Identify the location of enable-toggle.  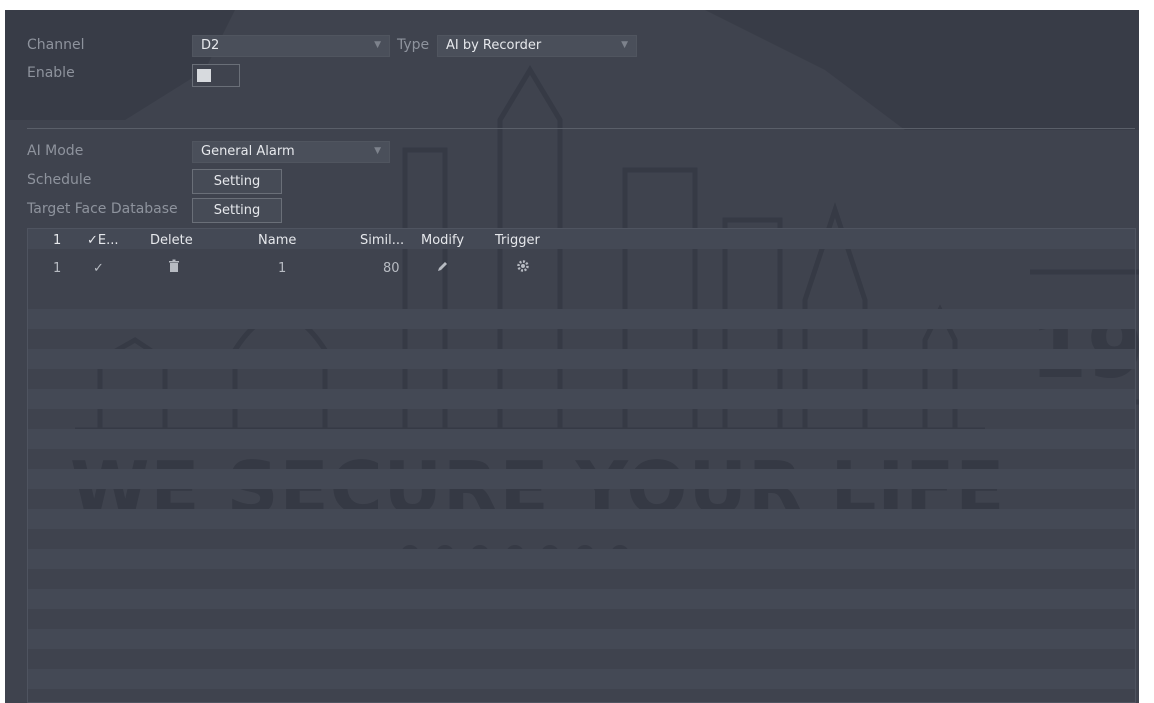
(216, 75).